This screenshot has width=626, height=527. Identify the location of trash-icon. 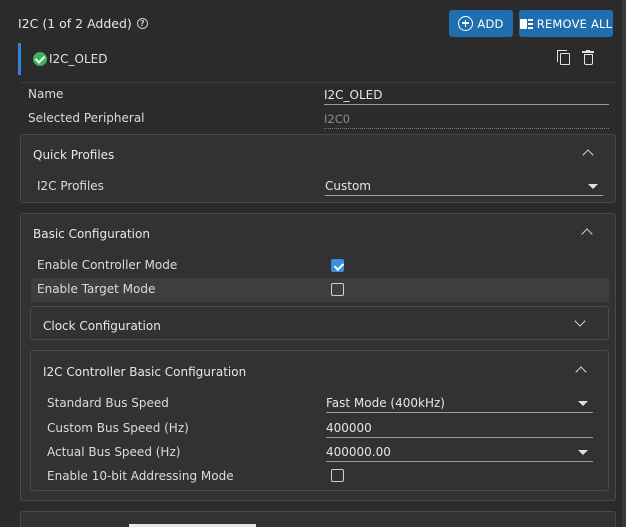
(588, 57).